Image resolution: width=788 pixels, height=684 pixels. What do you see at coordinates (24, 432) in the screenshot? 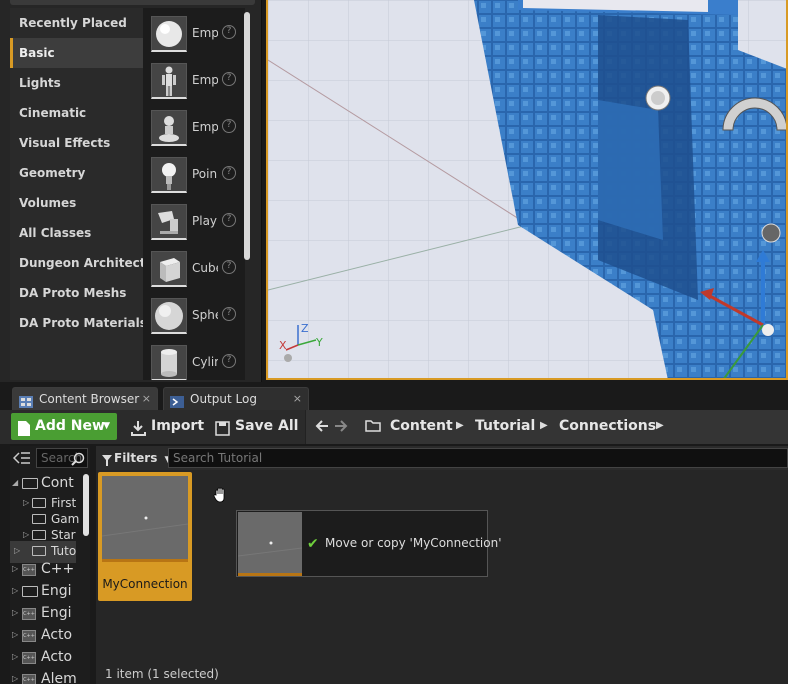
I see `new-file-icon` at bounding box center [24, 432].